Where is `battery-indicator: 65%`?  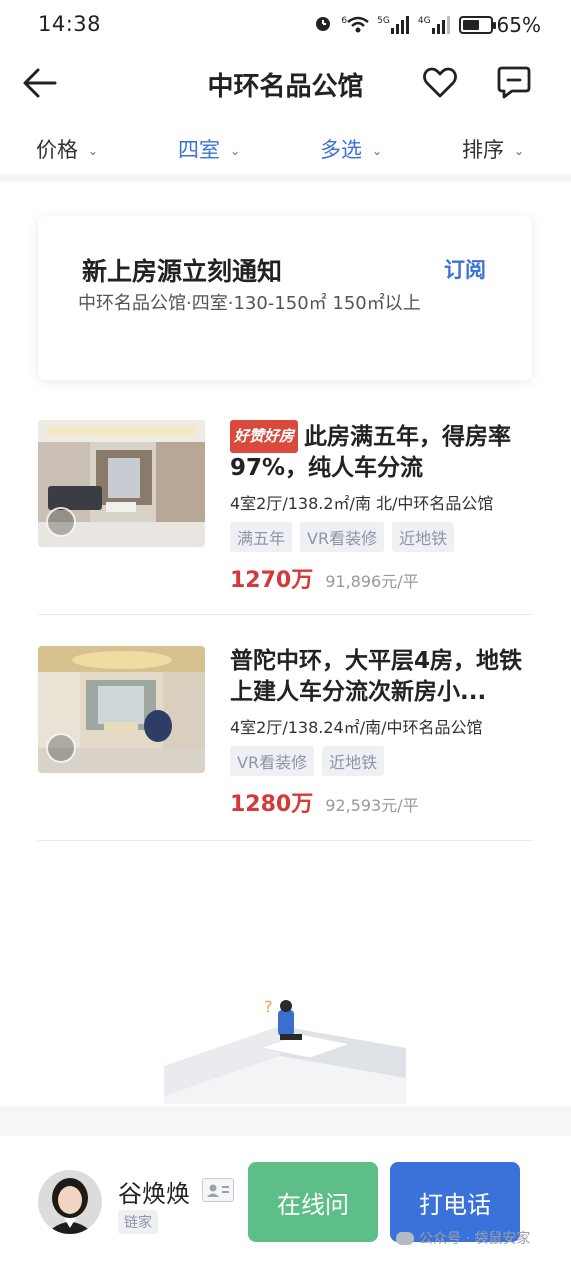 battery-indicator: 65% is located at coordinates (499, 25).